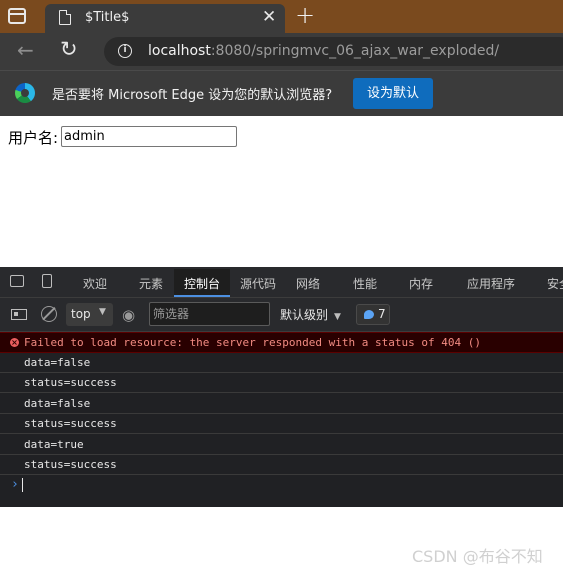 This screenshot has width=563, height=567. What do you see at coordinates (308, 283) in the screenshot?
I see `tab-network: 网络` at bounding box center [308, 283].